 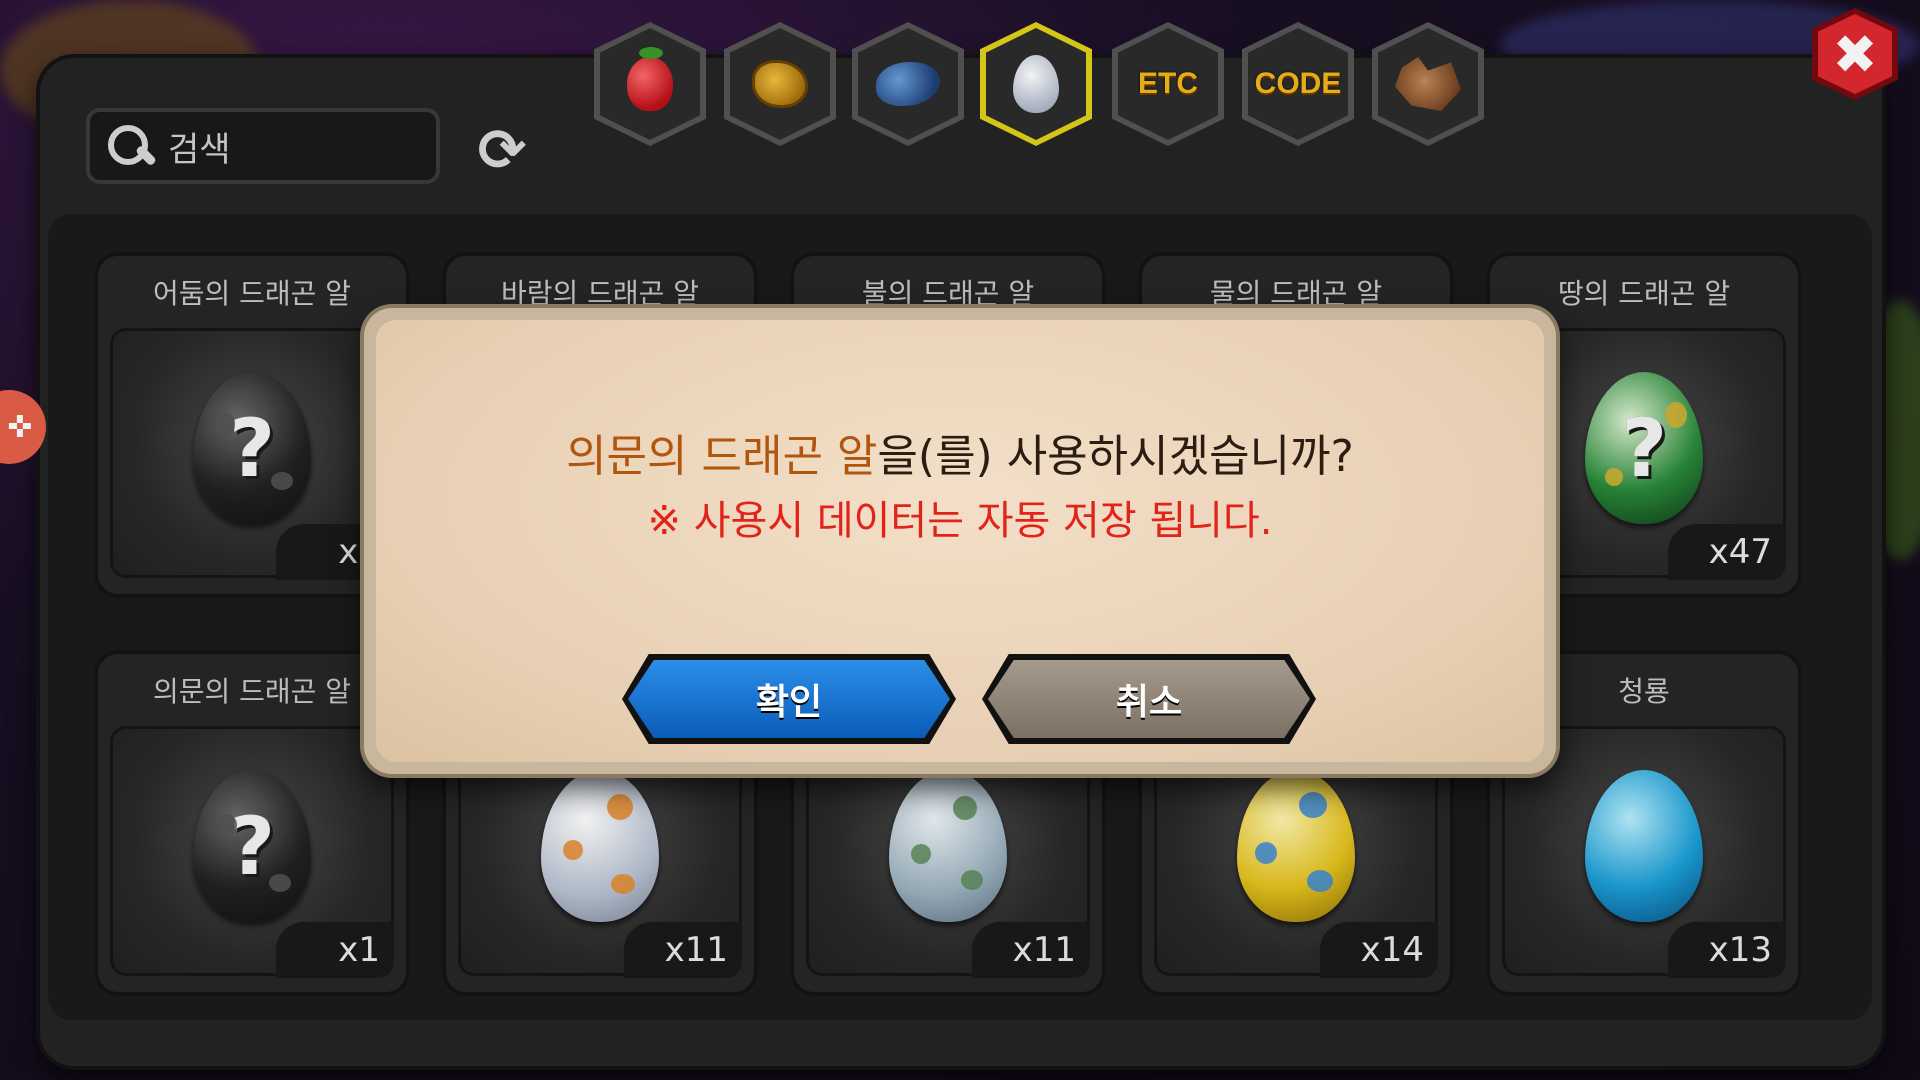 I want to click on confirm-button-label: 확인, so click(x=789, y=699).